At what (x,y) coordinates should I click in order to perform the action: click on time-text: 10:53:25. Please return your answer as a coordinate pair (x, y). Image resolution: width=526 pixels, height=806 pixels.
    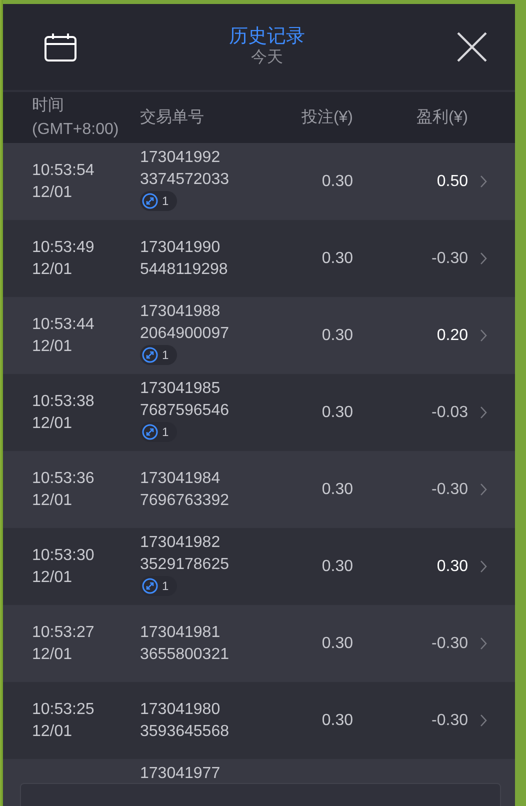
    Looking at the image, I should click on (64, 710).